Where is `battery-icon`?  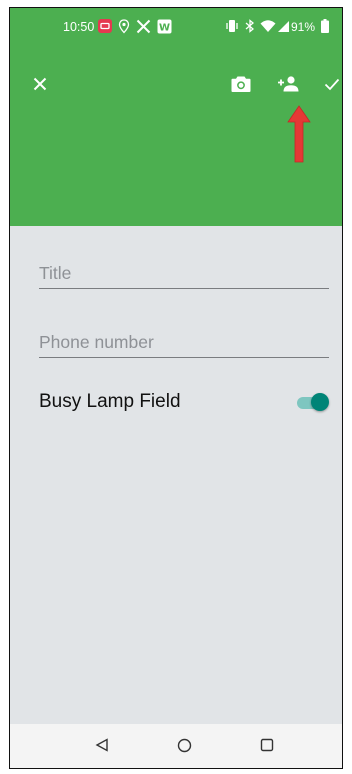 battery-icon is located at coordinates (325, 26).